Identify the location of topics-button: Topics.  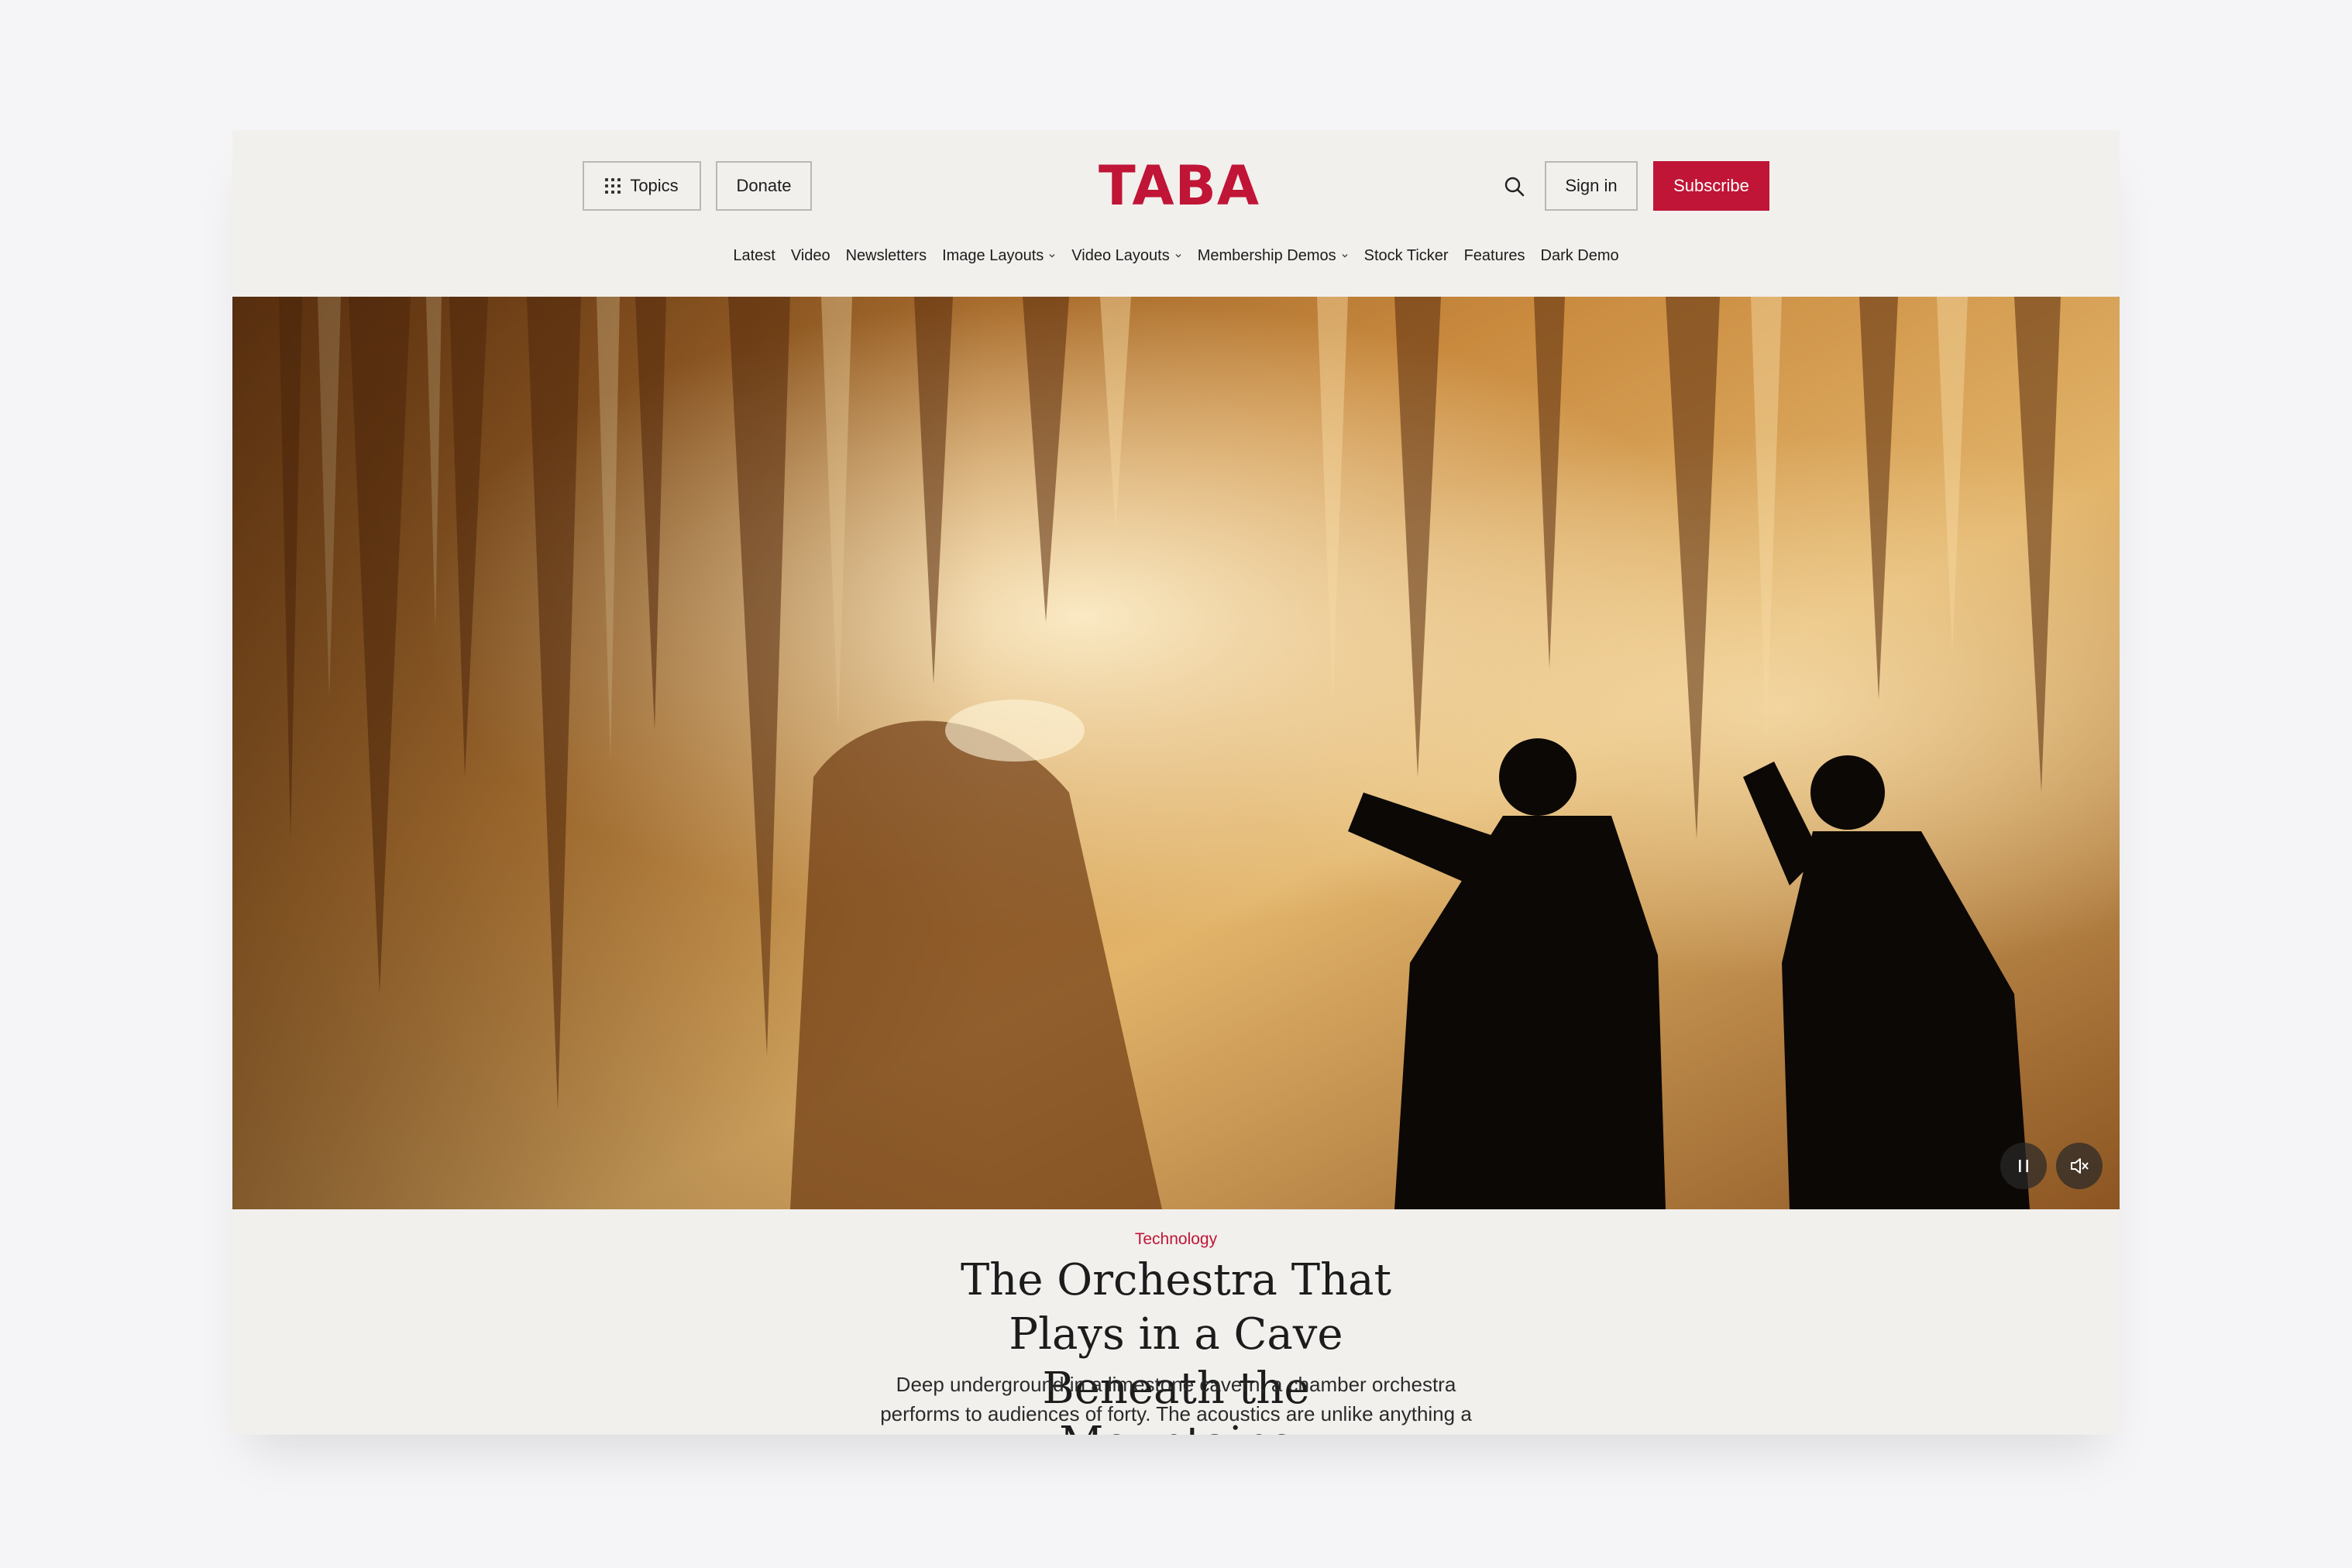
(642, 186).